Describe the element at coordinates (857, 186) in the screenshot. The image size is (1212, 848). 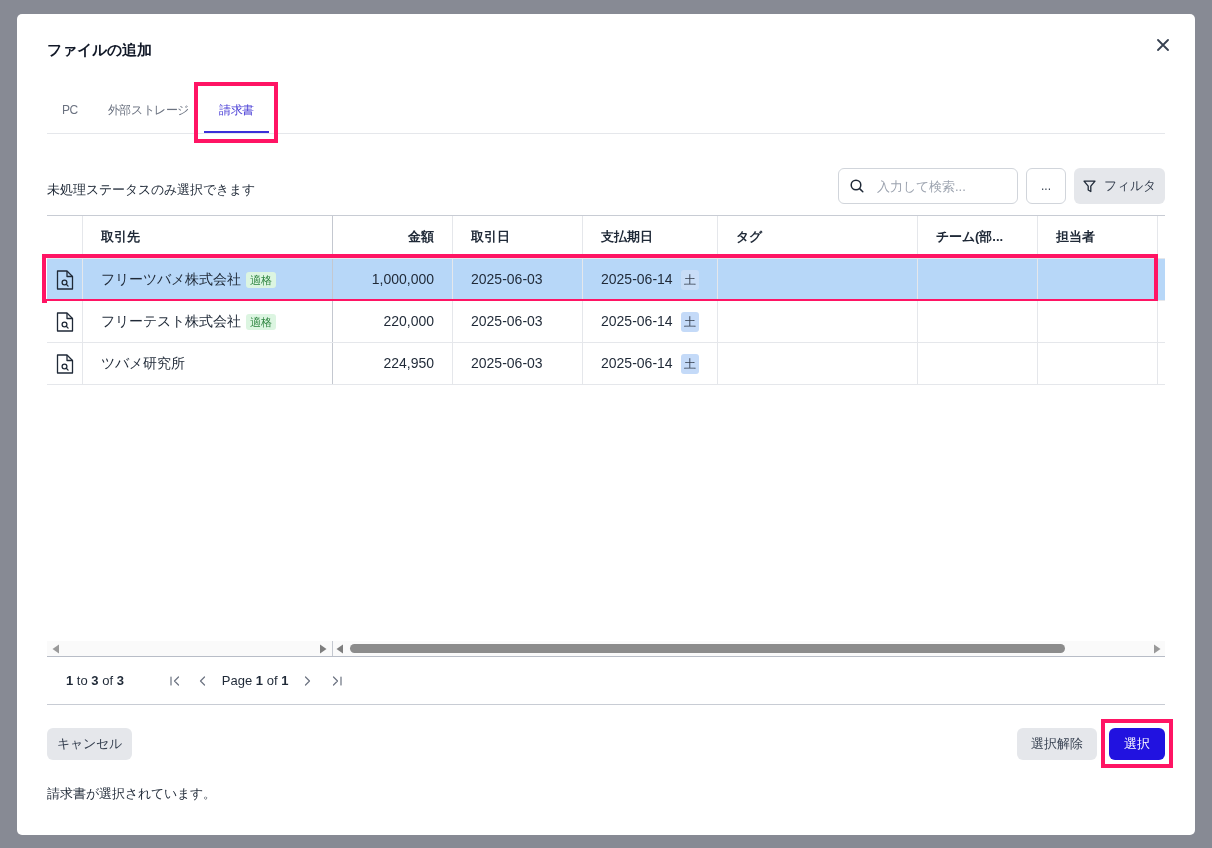
I see `search-icon` at that location.